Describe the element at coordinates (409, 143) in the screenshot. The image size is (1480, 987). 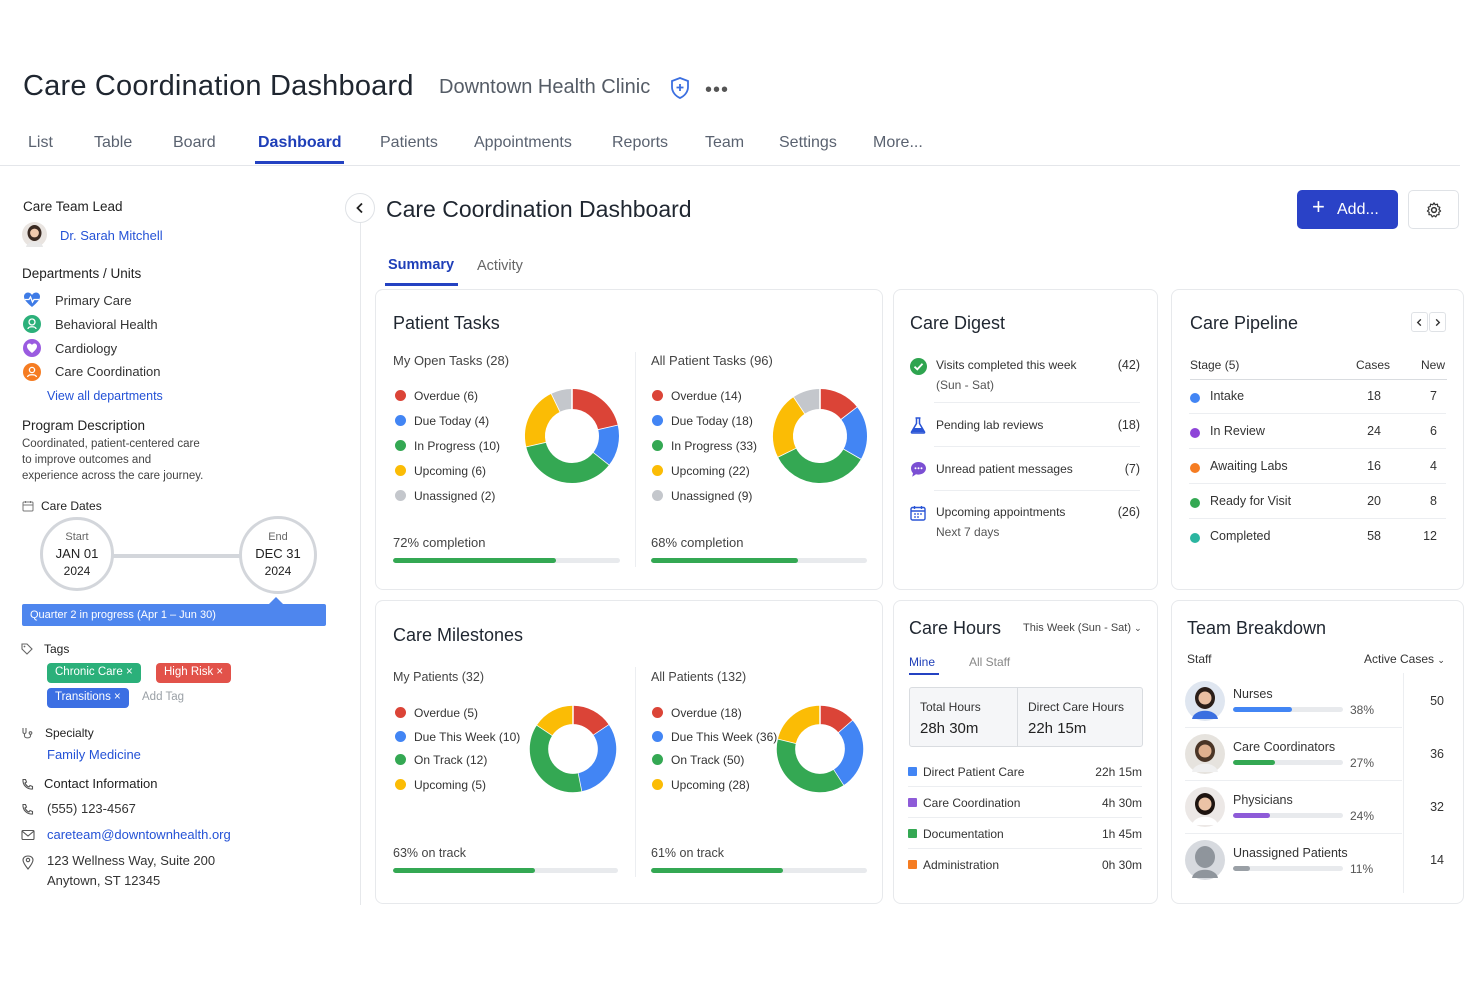
I see `tab-patients: Patients` at that location.